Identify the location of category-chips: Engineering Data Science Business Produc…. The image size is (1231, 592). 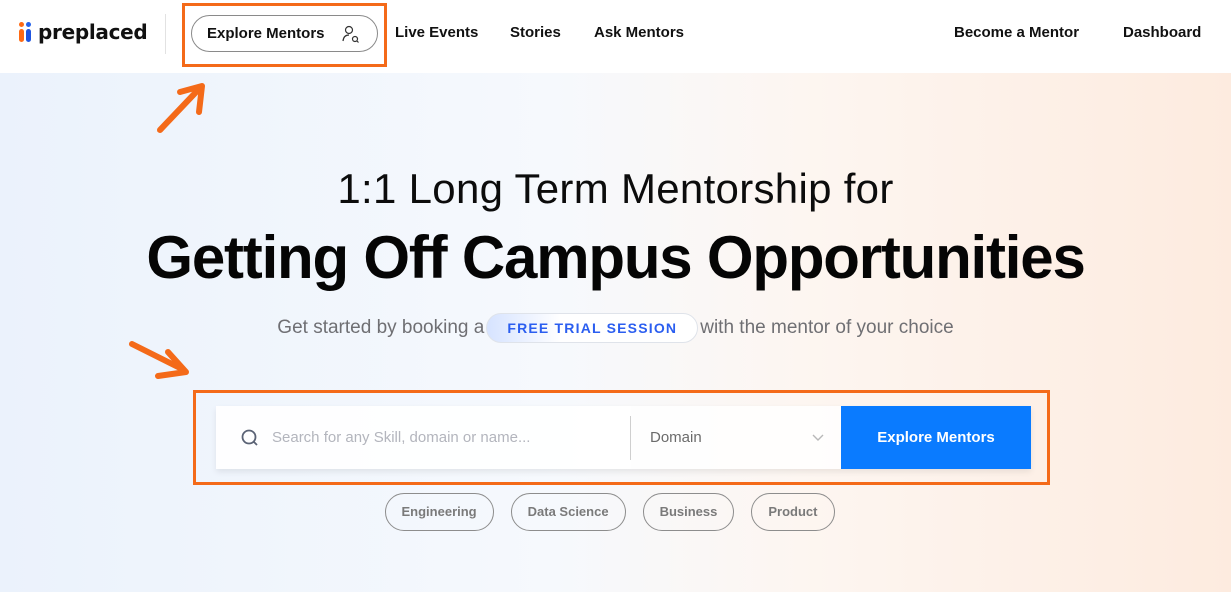
(615, 512).